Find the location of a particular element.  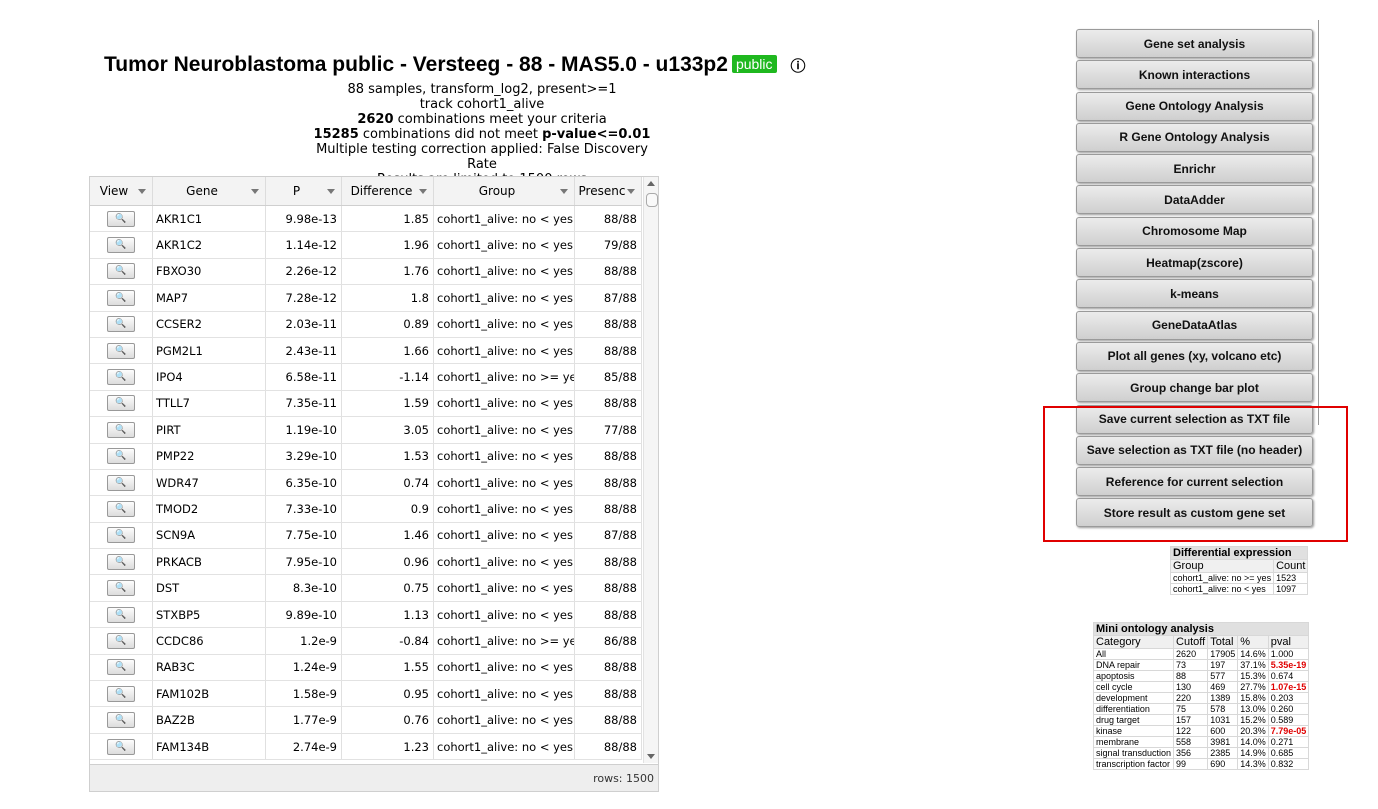

dataadder-button: DataAdder is located at coordinates (1194, 200).